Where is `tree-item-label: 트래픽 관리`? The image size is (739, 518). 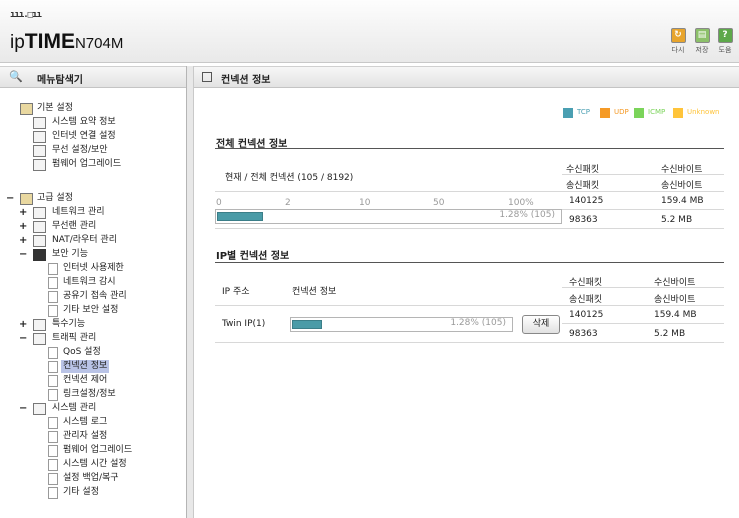 tree-item-label: 트래픽 관리 is located at coordinates (74, 338).